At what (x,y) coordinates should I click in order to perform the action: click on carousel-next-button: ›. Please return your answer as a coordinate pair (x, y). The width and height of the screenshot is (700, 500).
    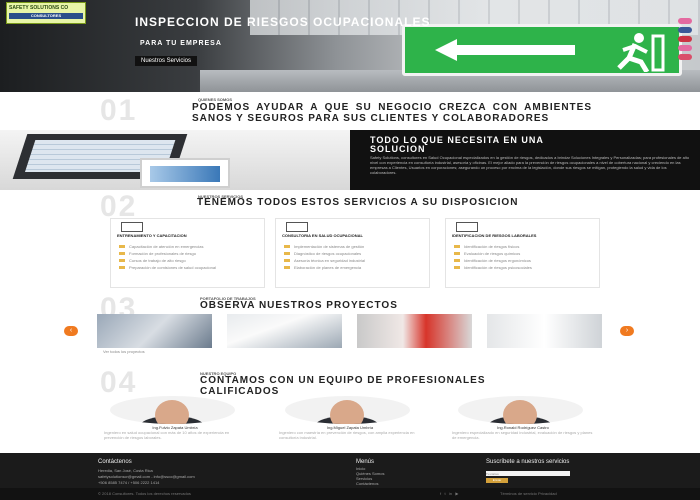
    Looking at the image, I should click on (627, 331).